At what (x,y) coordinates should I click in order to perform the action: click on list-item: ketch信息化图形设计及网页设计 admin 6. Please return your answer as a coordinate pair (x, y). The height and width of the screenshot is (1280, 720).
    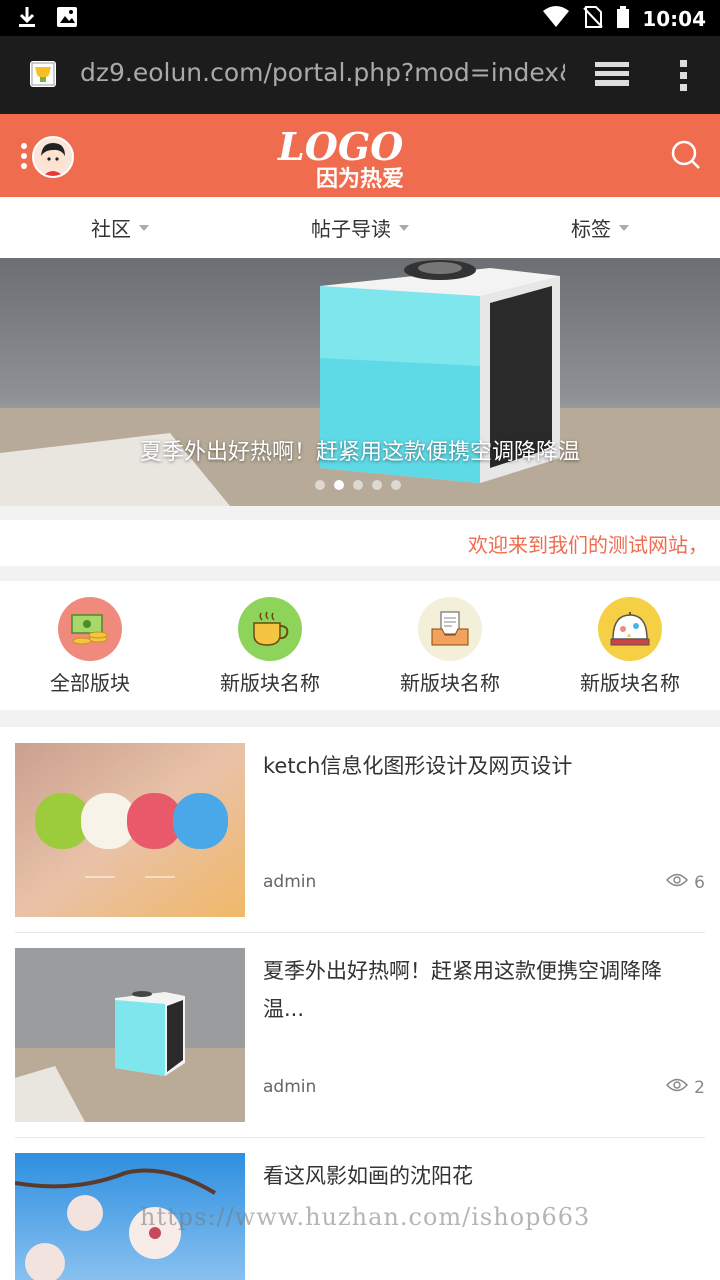
    Looking at the image, I should click on (360, 822).